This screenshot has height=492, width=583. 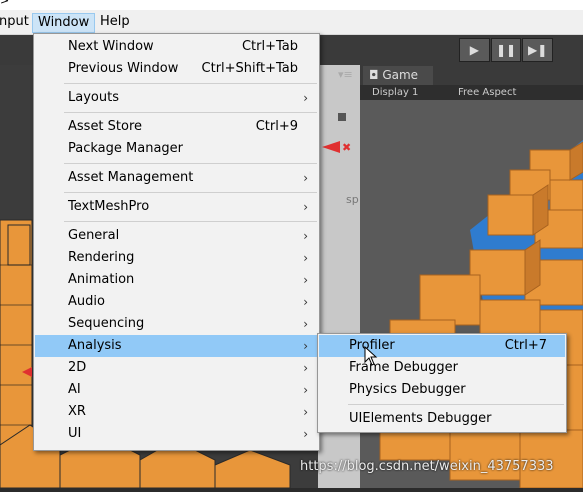 I want to click on game-toolbar: Display 1 Free Aspect, so click(x=471, y=92).